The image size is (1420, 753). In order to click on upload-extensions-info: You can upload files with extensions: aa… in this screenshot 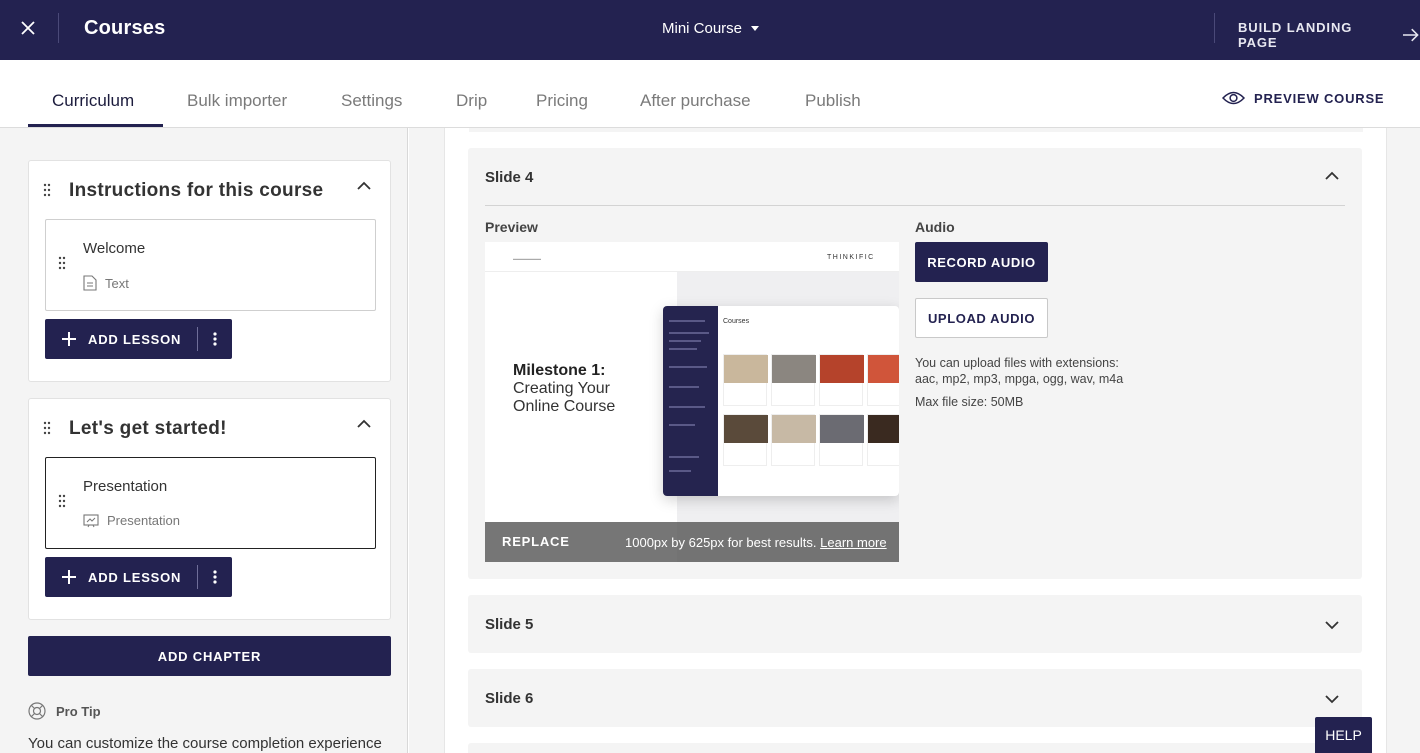, I will do `click(1035, 371)`.